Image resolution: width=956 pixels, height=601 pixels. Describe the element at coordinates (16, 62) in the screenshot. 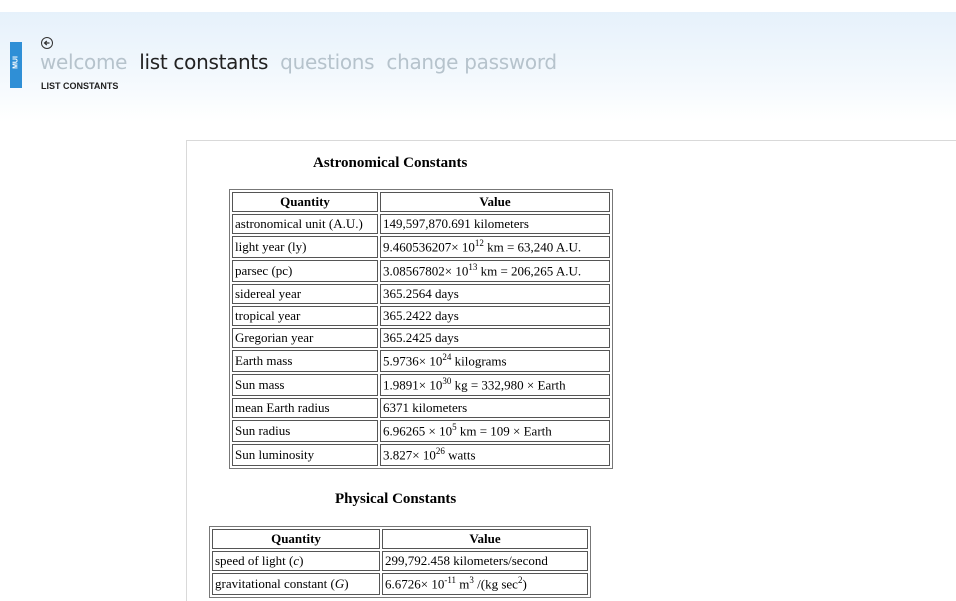

I see `side-tab-label: MUI` at that location.